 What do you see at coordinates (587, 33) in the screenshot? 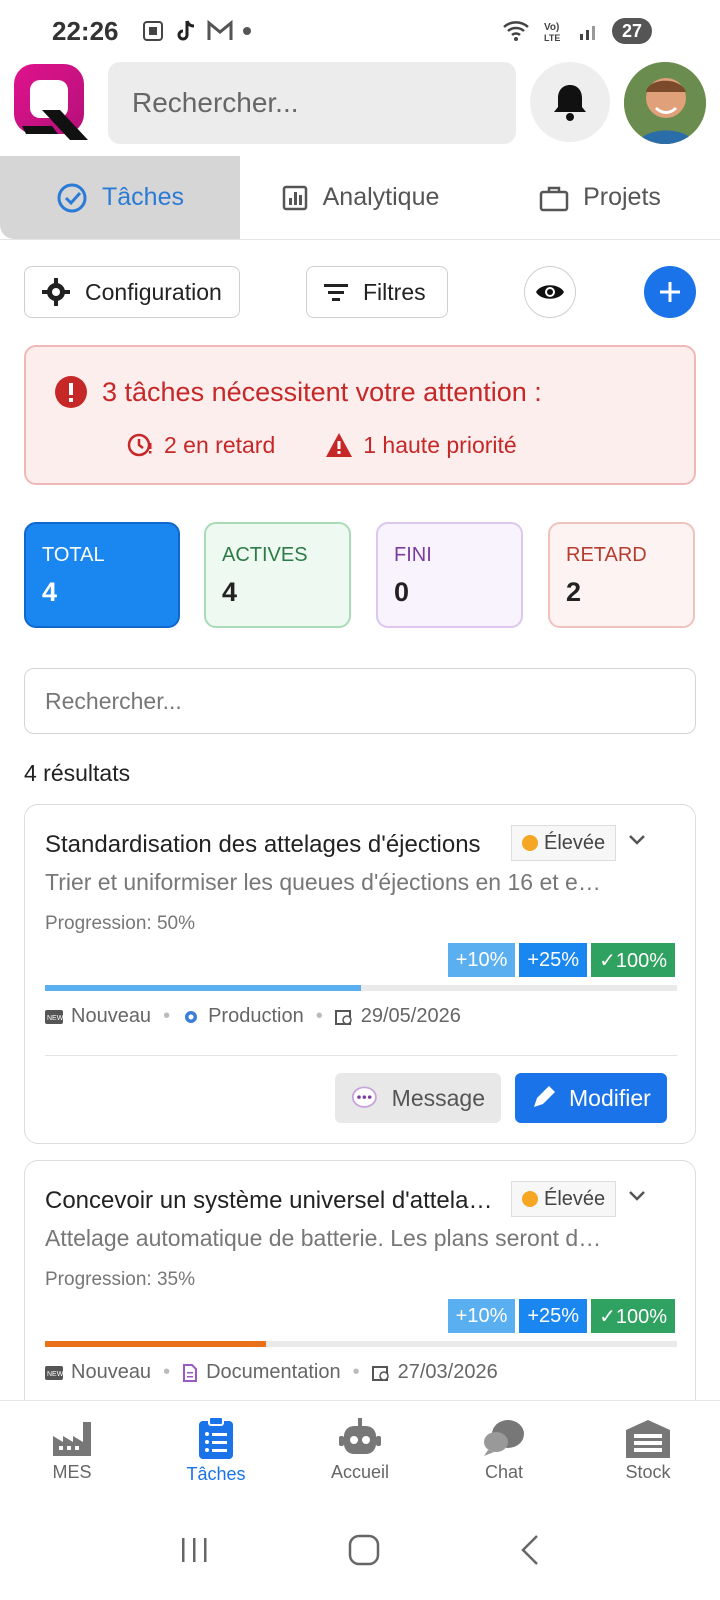
I see `signal-icon` at bounding box center [587, 33].